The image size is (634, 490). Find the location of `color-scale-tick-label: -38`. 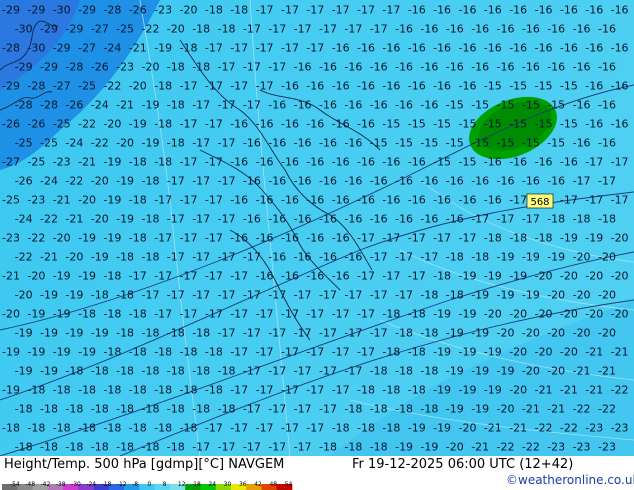

color-scale-tick-label: -38 is located at coordinates (60, 484).